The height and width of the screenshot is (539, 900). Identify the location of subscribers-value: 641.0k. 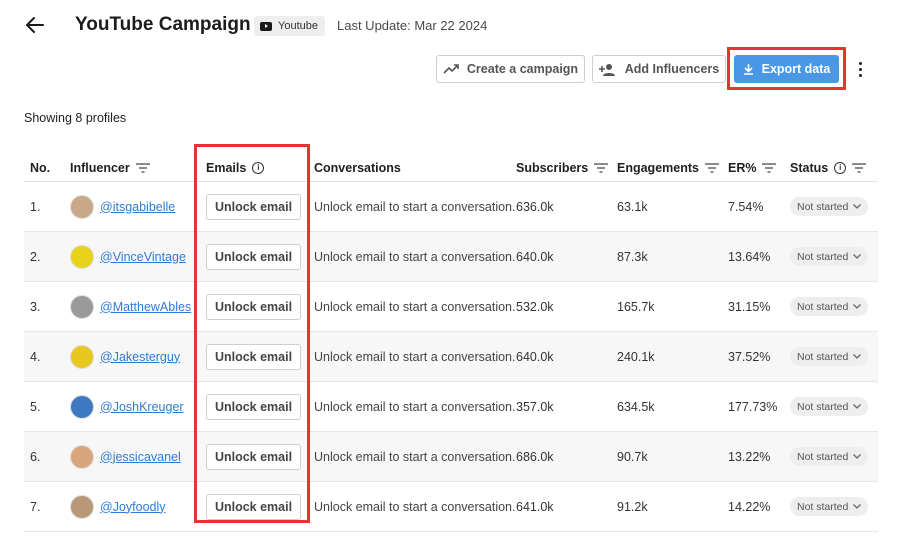
(535, 506).